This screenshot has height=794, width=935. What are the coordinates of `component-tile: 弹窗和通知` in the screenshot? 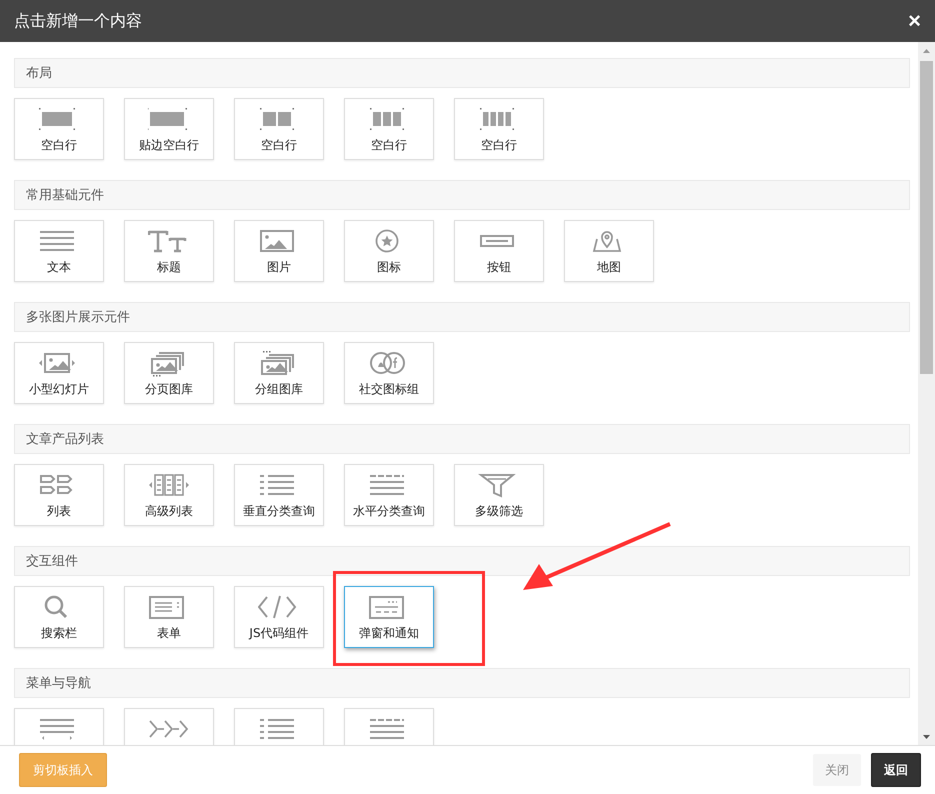 It's located at (389, 617).